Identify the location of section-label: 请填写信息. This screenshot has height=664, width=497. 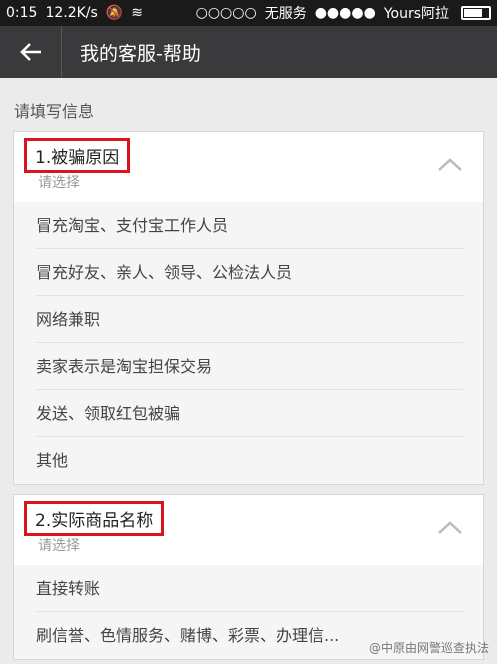
(54, 111).